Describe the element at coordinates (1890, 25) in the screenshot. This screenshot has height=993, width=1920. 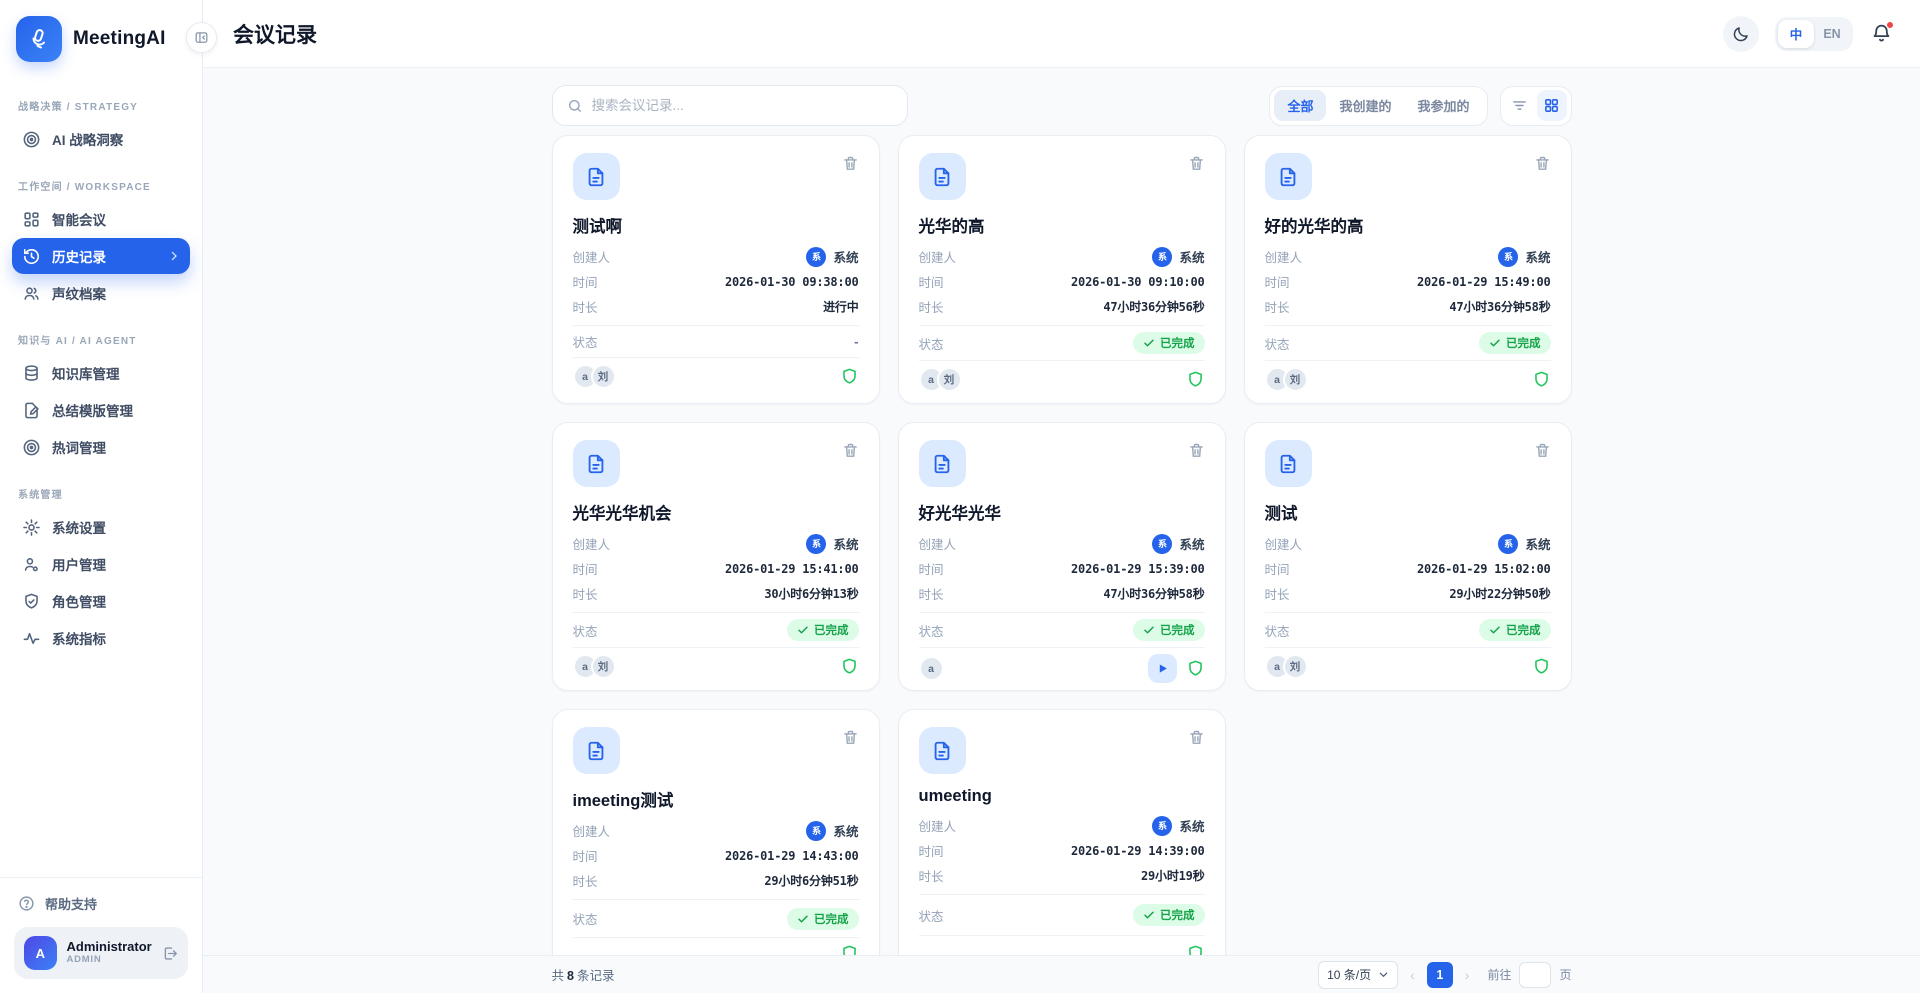
I see `notification-dot` at that location.